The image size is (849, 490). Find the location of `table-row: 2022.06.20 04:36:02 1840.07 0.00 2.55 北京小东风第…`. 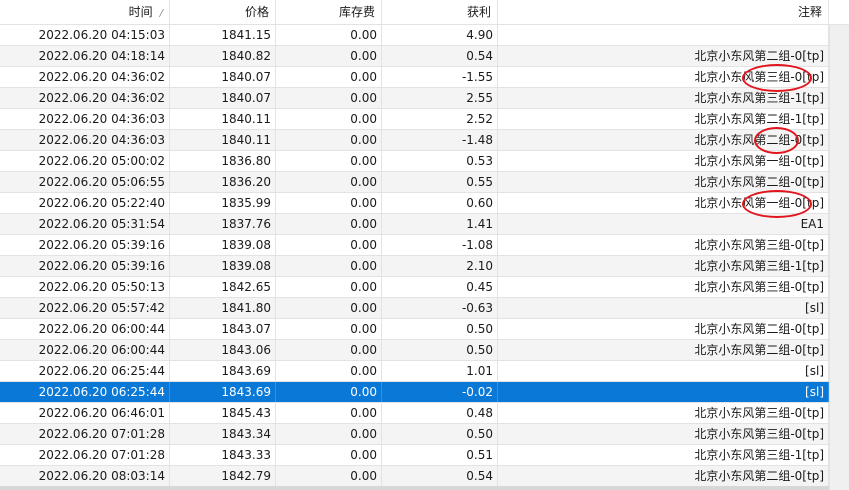

table-row: 2022.06.20 04:36:02 1840.07 0.00 2.55 北京小东风第… is located at coordinates (414, 98).